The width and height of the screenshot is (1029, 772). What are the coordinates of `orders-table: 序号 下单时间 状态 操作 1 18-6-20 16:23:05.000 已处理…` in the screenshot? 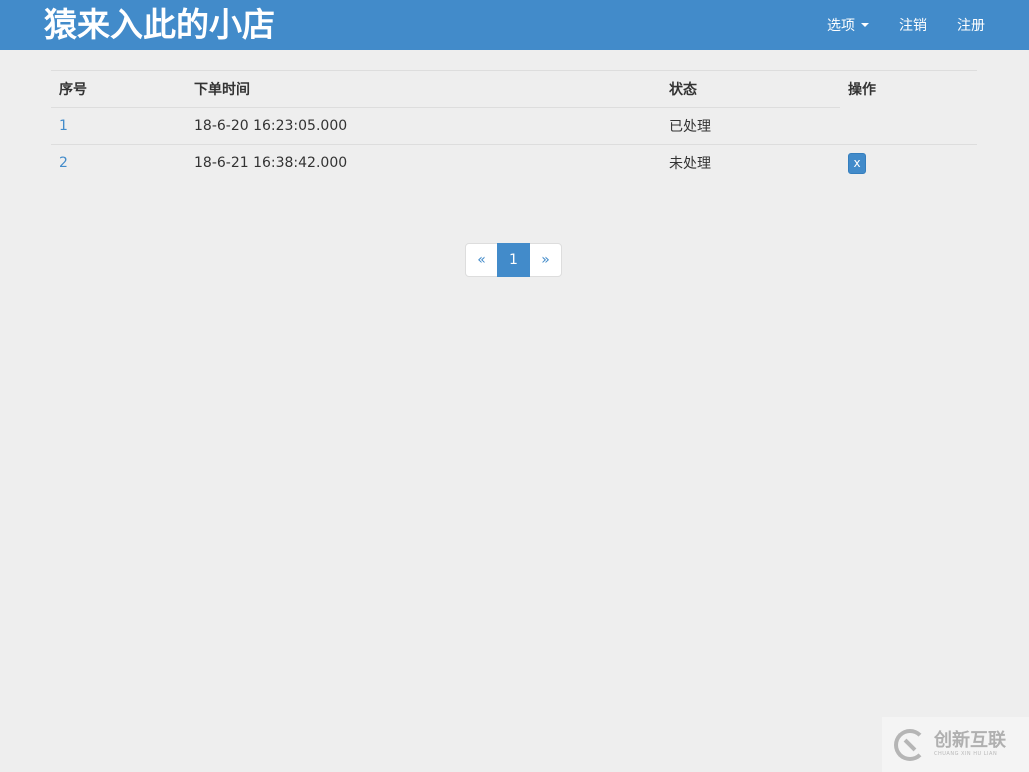 It's located at (514, 126).